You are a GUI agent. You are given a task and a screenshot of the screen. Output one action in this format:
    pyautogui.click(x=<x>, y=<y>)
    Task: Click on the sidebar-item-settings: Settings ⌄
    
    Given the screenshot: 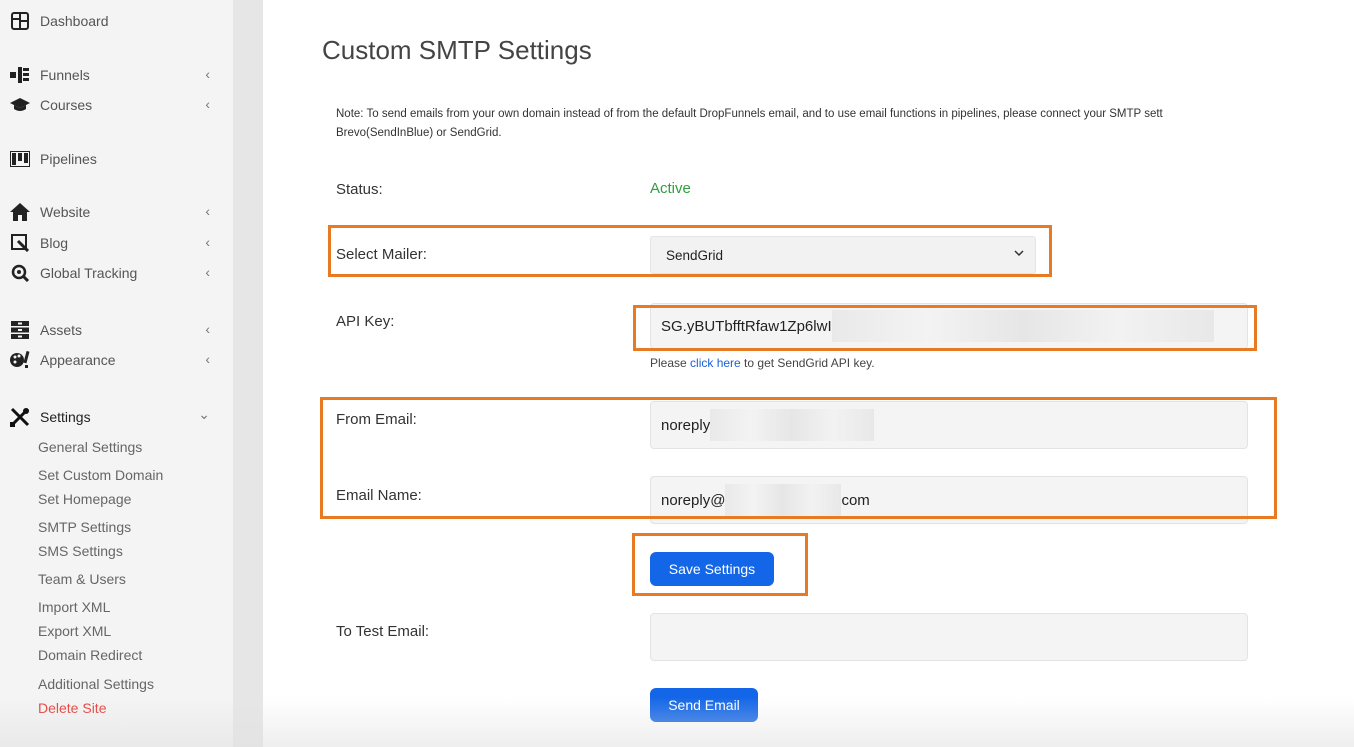 What is the action you would take?
    pyautogui.click(x=115, y=417)
    